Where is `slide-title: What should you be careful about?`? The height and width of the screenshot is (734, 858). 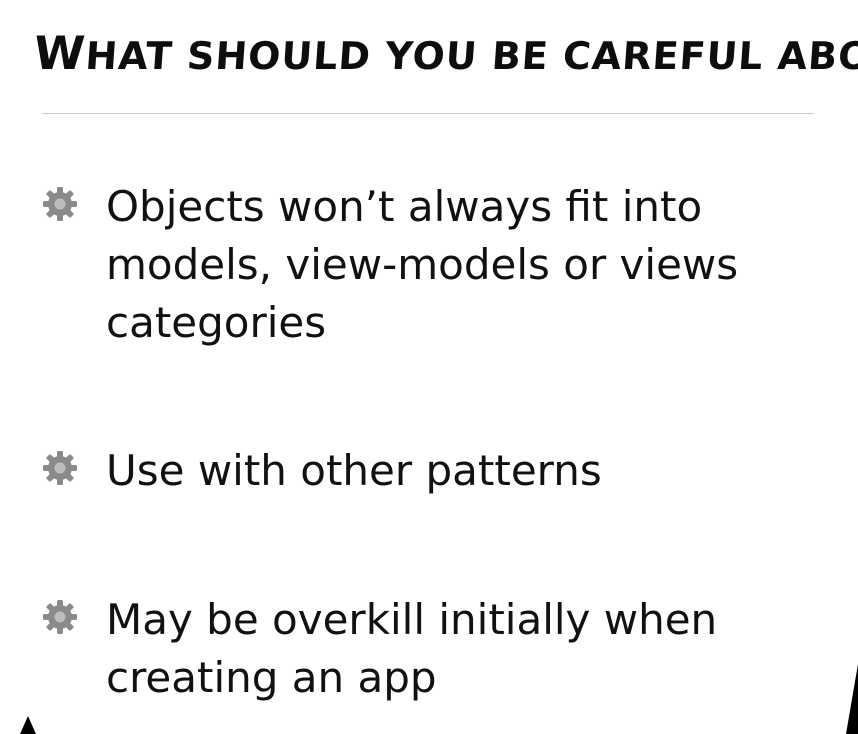 slide-title: What should you be careful about? is located at coordinates (445, 53).